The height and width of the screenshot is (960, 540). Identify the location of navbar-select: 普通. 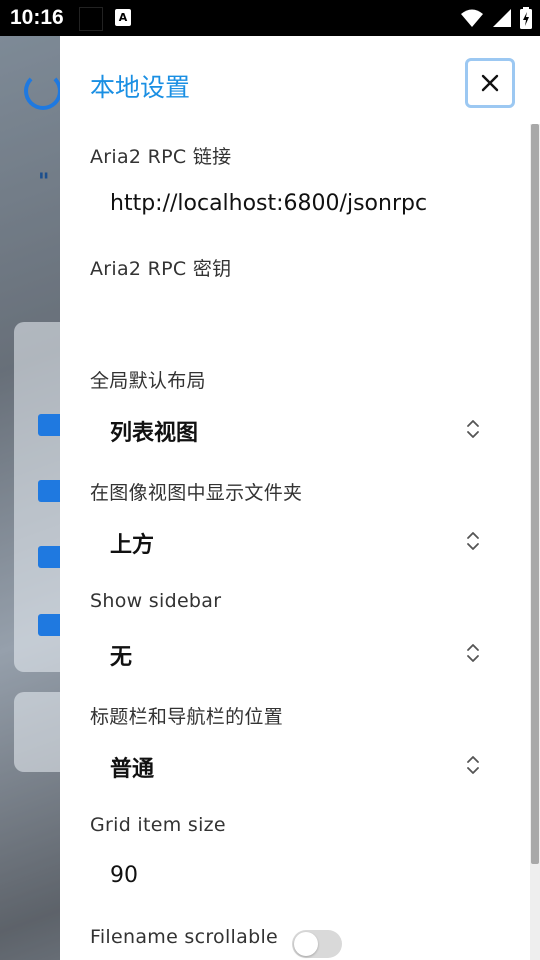
(132, 767).